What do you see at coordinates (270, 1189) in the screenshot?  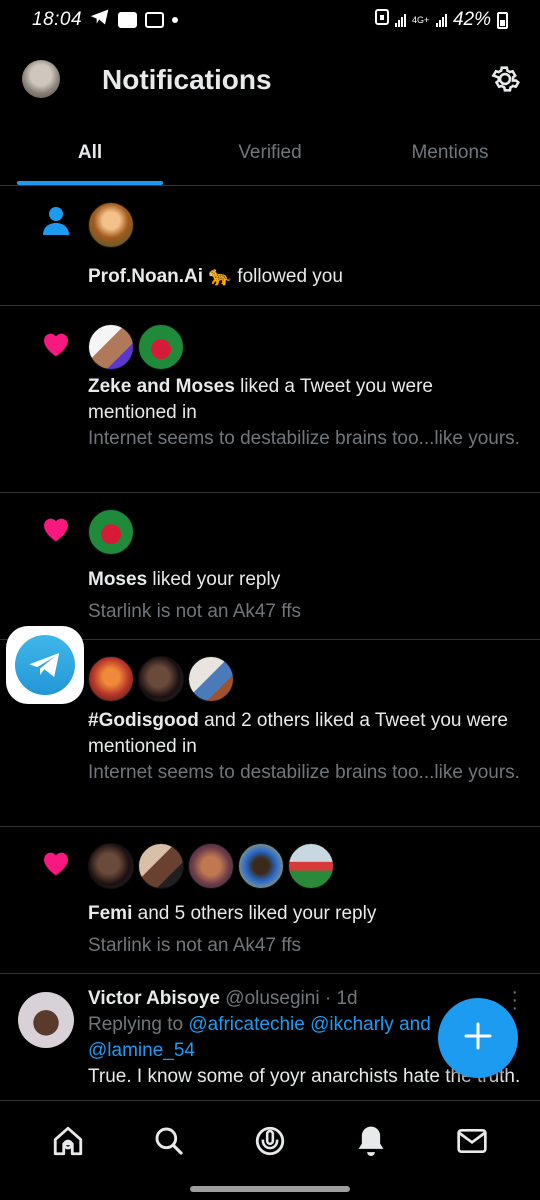 I see `gesture-bar` at bounding box center [270, 1189].